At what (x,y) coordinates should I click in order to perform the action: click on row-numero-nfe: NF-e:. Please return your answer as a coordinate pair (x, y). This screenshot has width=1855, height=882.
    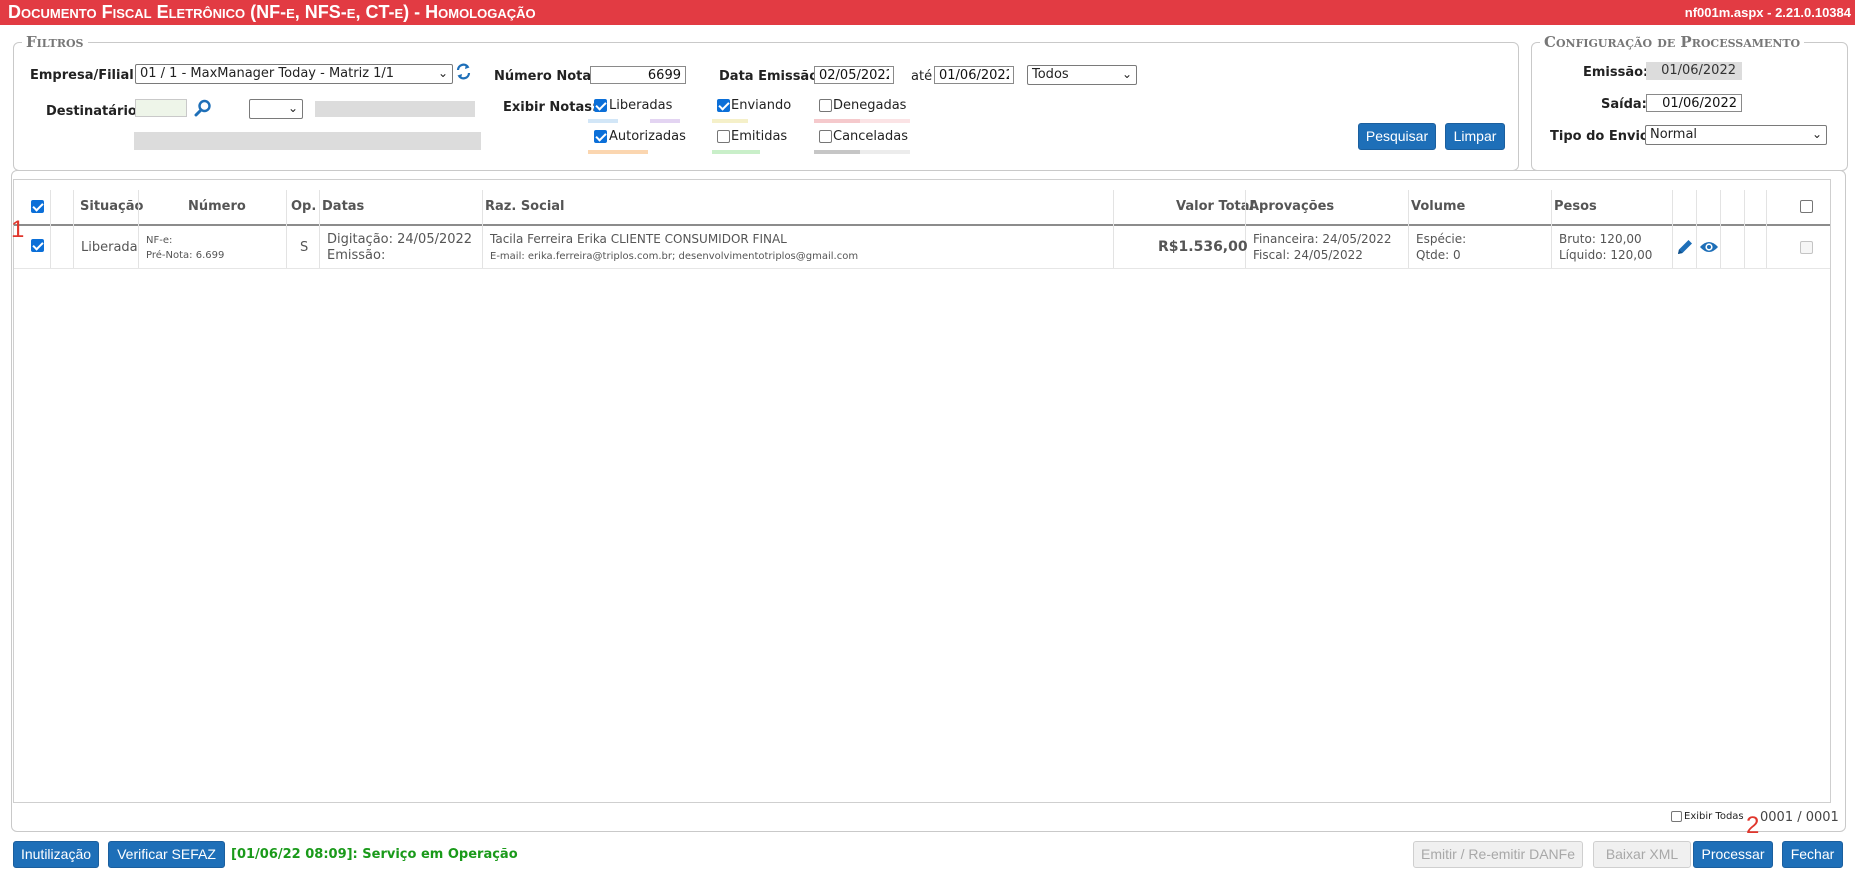
    Looking at the image, I should click on (159, 240).